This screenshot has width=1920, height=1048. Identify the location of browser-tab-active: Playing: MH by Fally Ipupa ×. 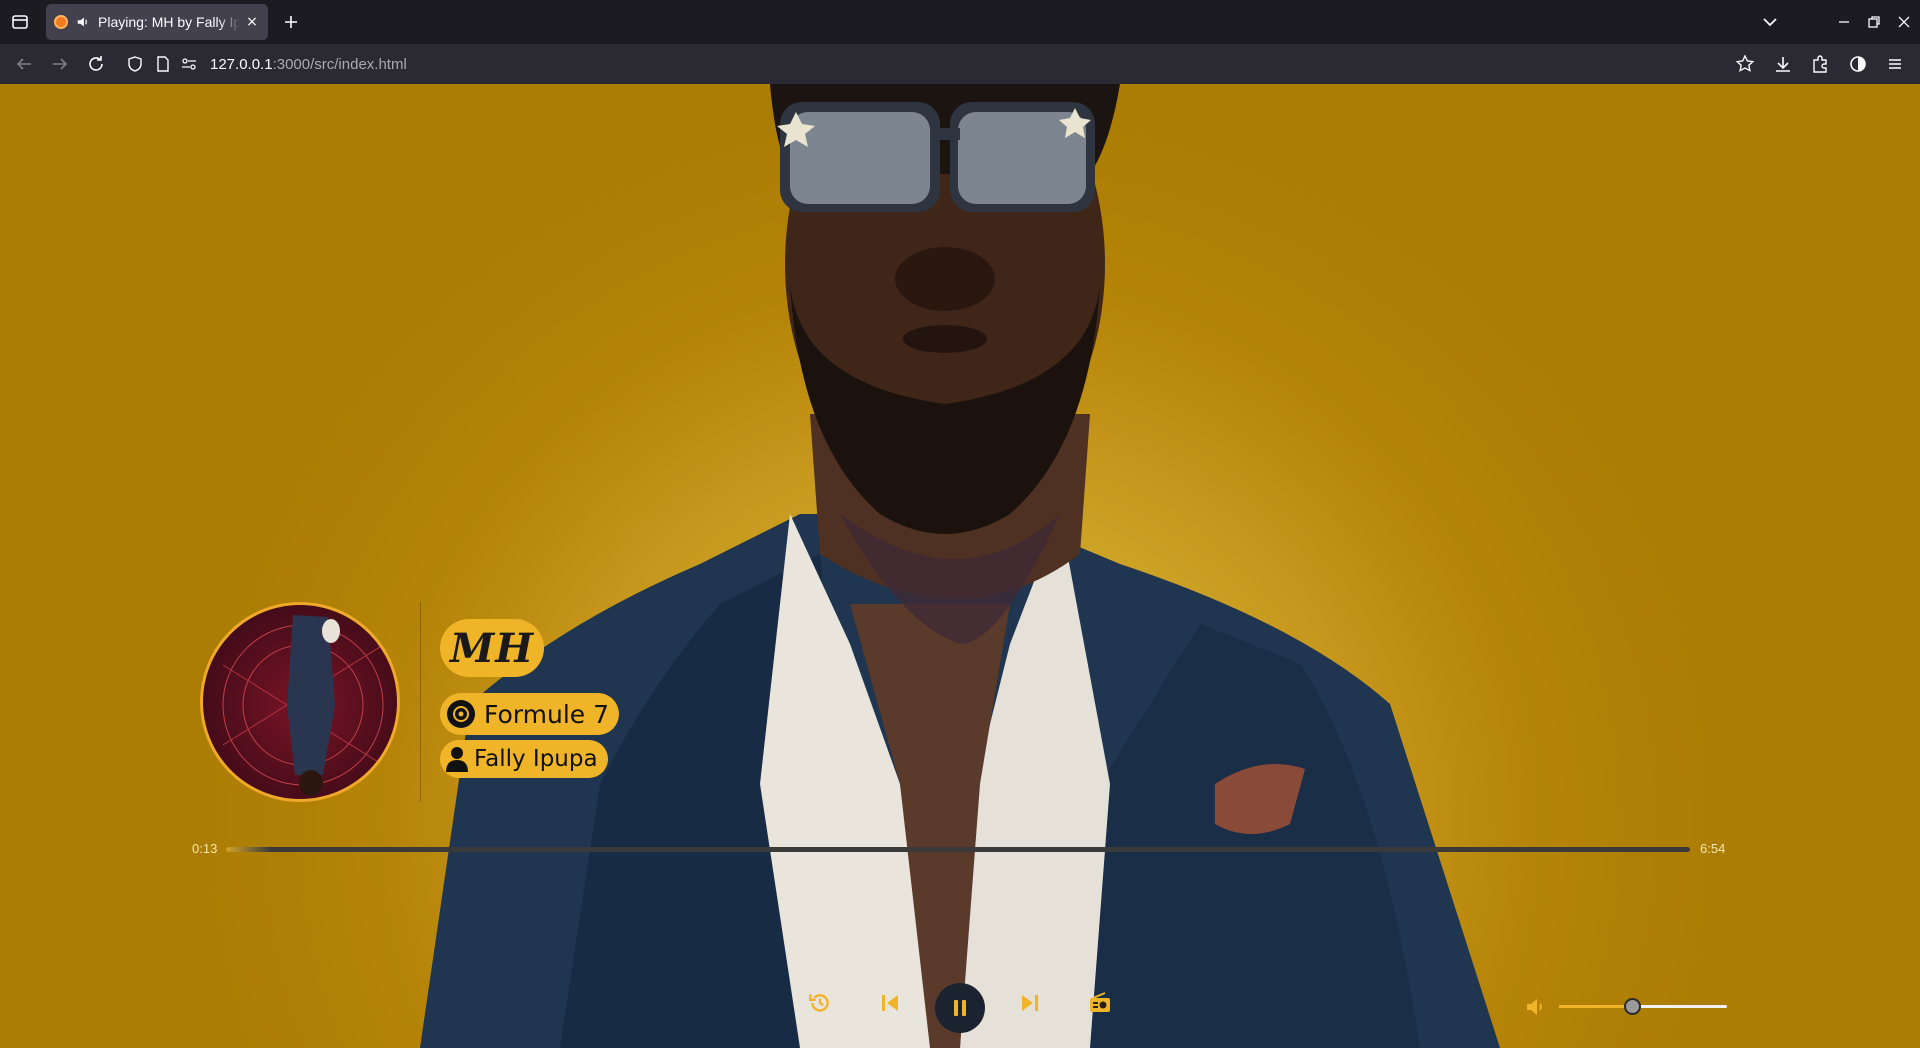
(157, 22).